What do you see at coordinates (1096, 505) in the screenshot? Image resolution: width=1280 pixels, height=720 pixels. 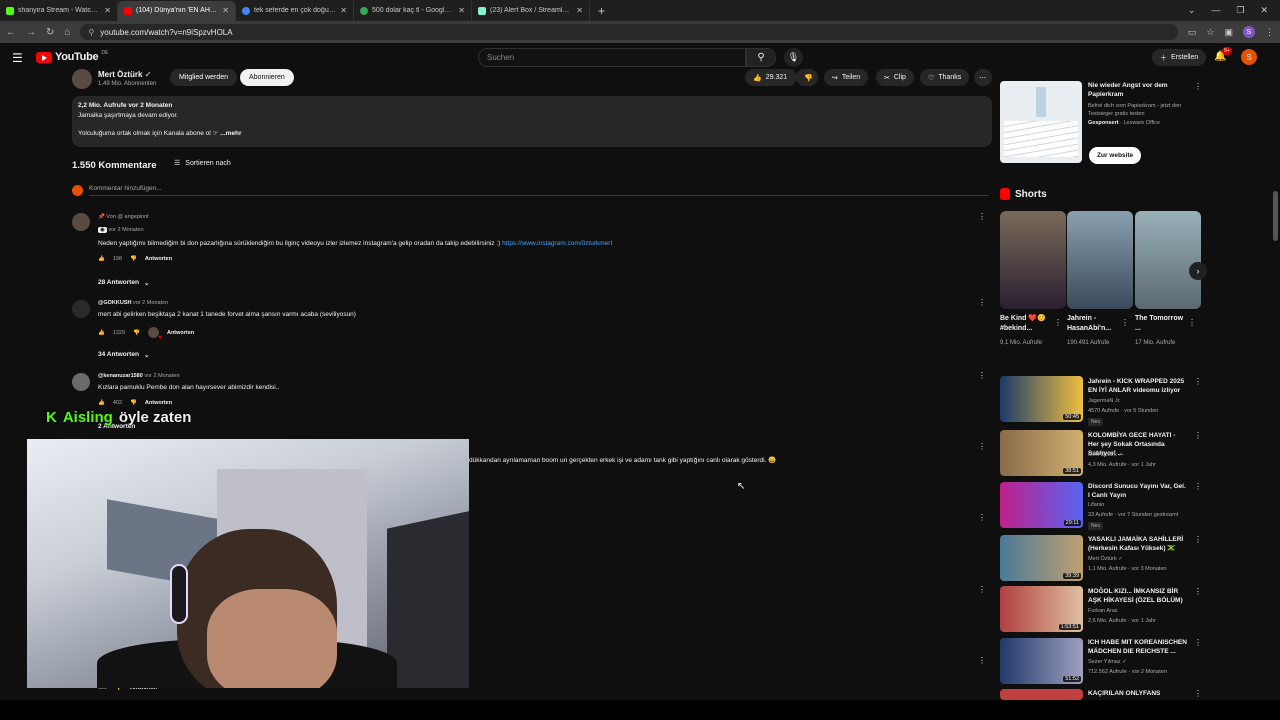 I see `video-channel: Lifanio` at bounding box center [1096, 505].